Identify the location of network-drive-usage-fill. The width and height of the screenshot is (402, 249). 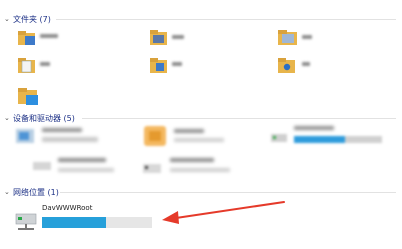
(74, 222).